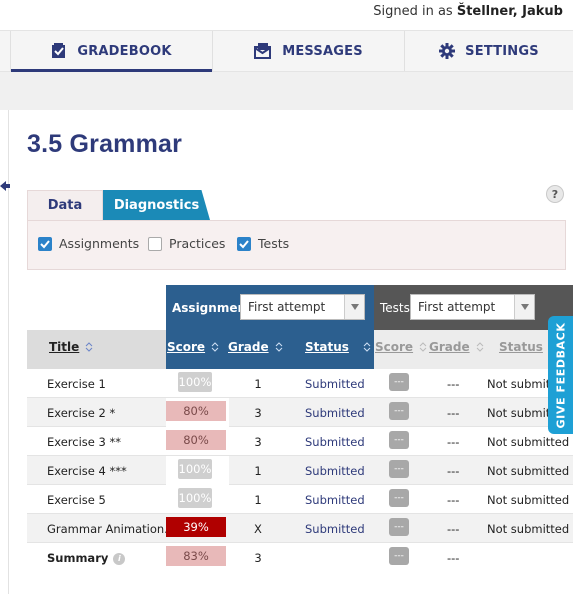 Image resolution: width=573 pixels, height=594 pixels. What do you see at coordinates (244, 243) in the screenshot?
I see `tests-checkbox` at bounding box center [244, 243].